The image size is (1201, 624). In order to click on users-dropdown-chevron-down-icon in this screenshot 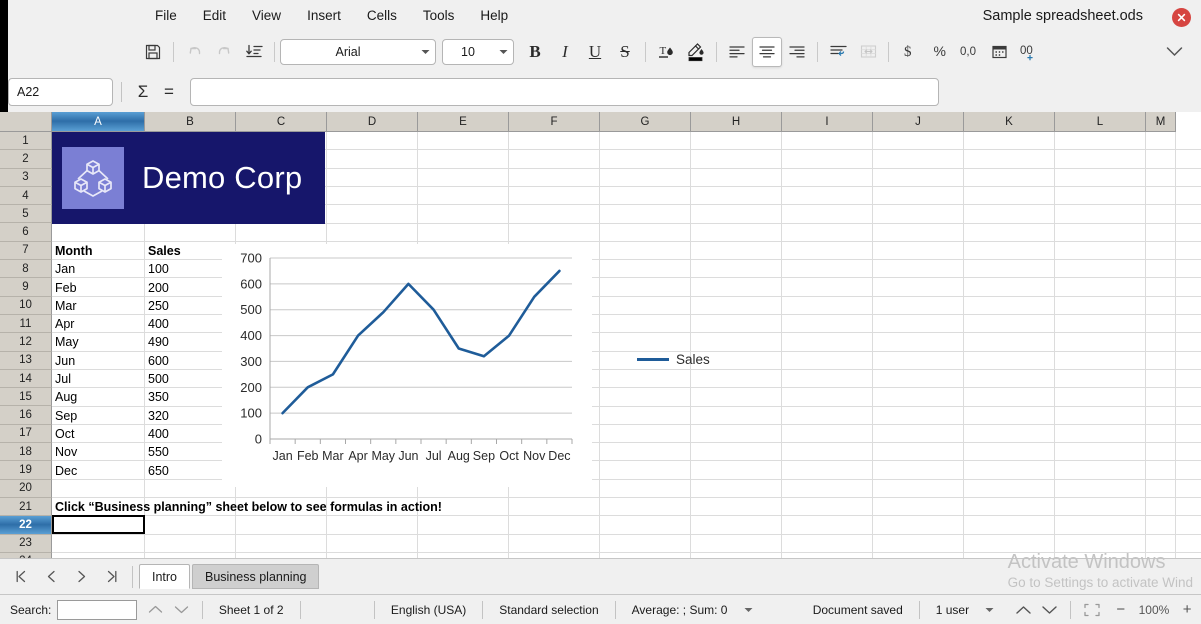, I will do `click(990, 610)`.